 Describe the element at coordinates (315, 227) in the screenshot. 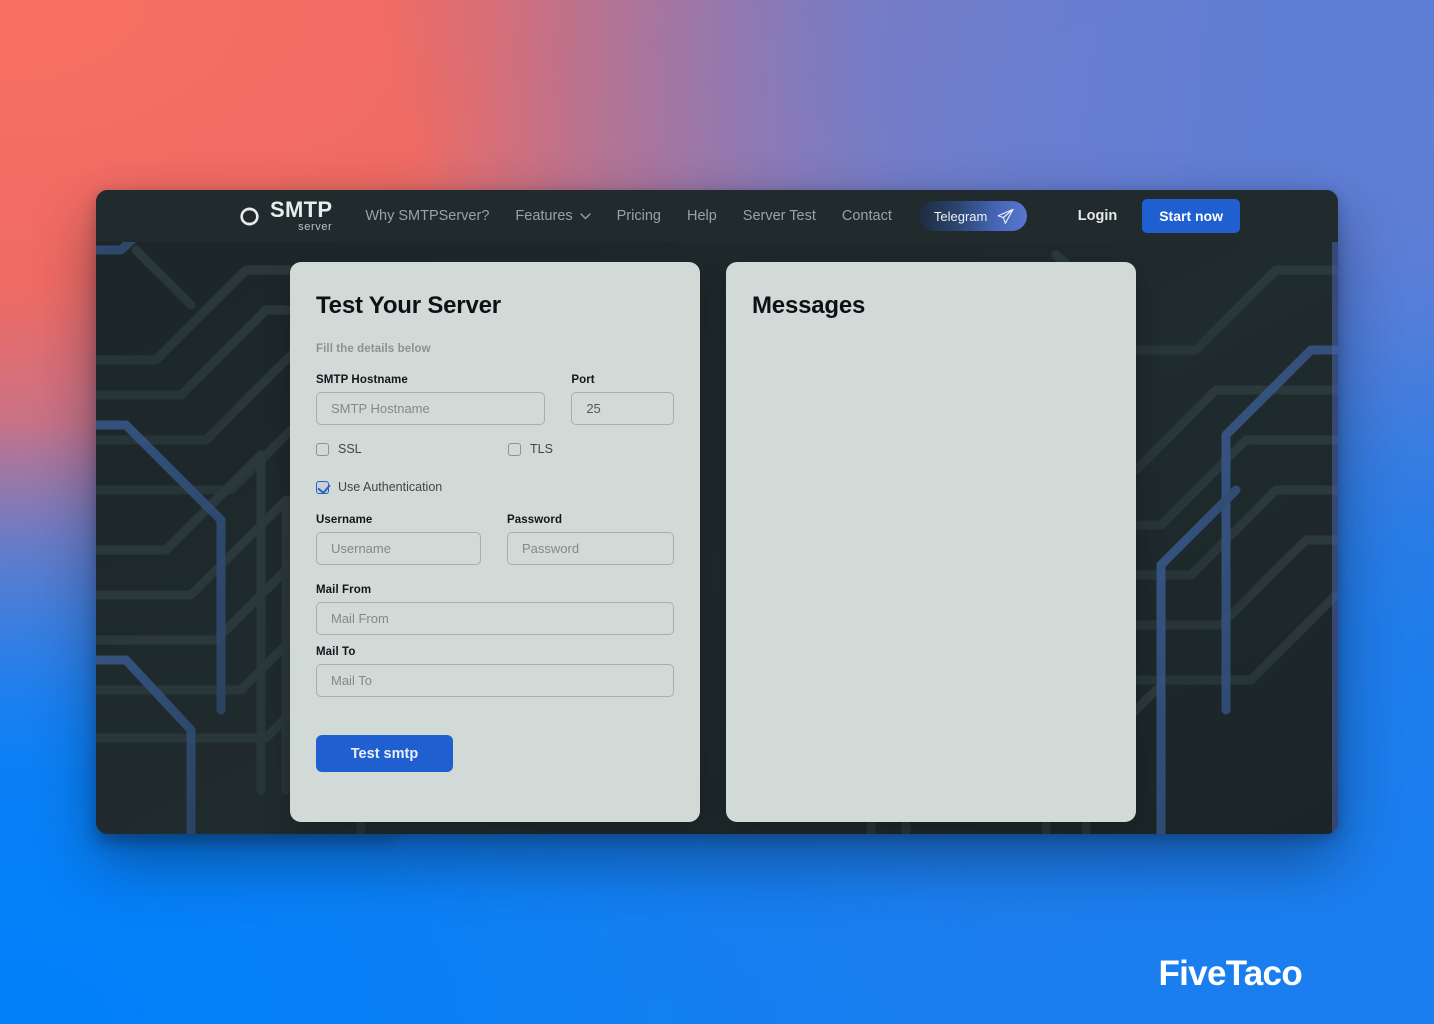

I see `brand-tagline: server` at that location.